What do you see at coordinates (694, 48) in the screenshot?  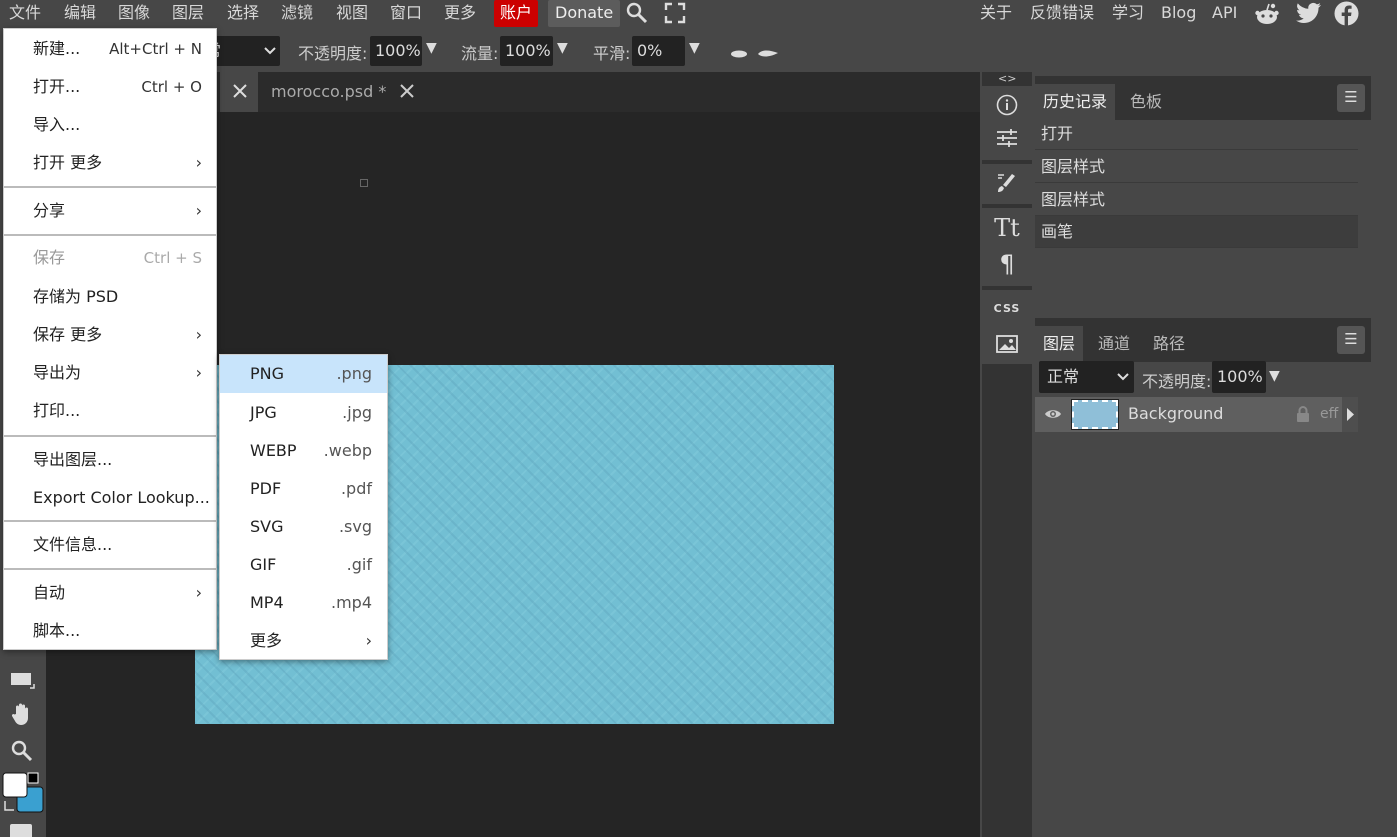 I see `smooth-dropdown-icon: ▼` at bounding box center [694, 48].